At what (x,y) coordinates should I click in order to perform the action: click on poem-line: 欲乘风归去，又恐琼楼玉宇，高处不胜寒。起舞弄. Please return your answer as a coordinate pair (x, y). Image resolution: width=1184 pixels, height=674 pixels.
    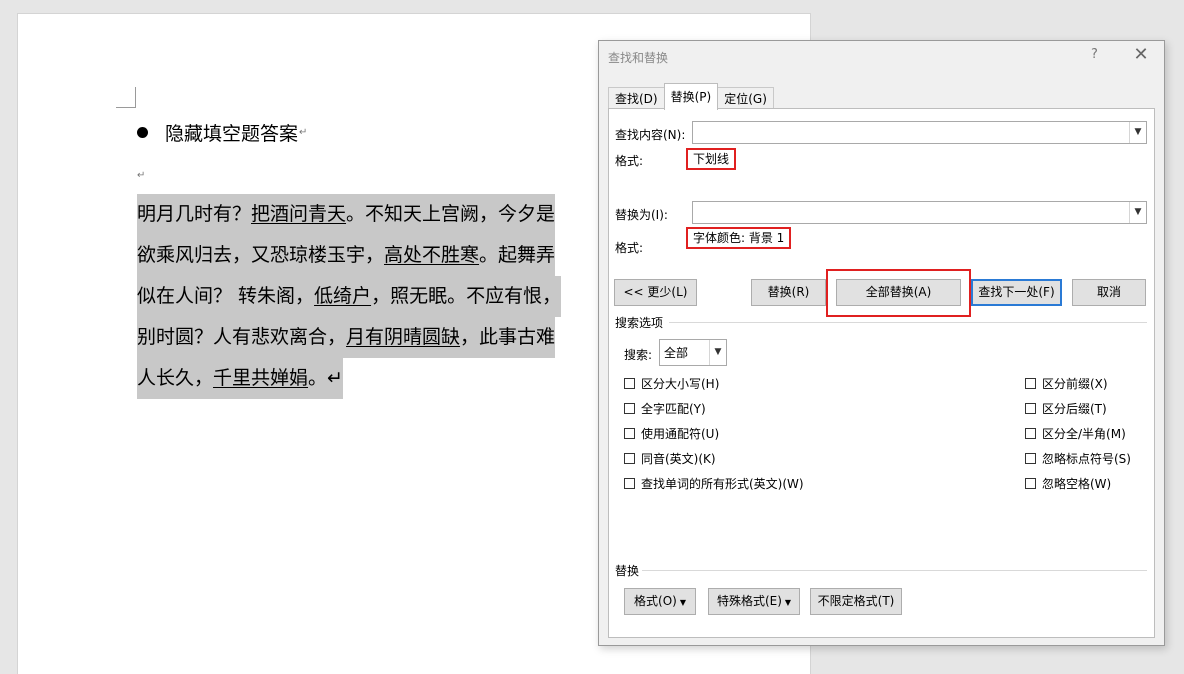
    Looking at the image, I should click on (346, 255).